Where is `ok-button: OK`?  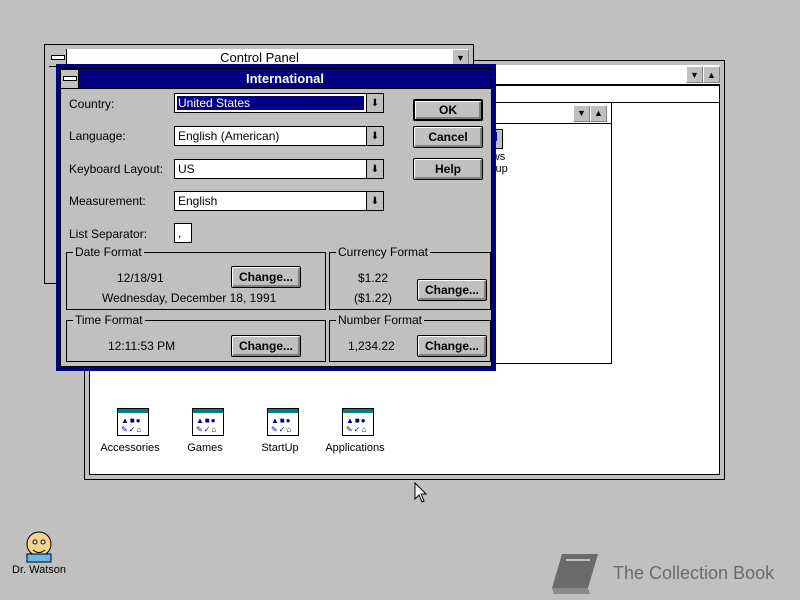
ok-button: OK is located at coordinates (448, 110).